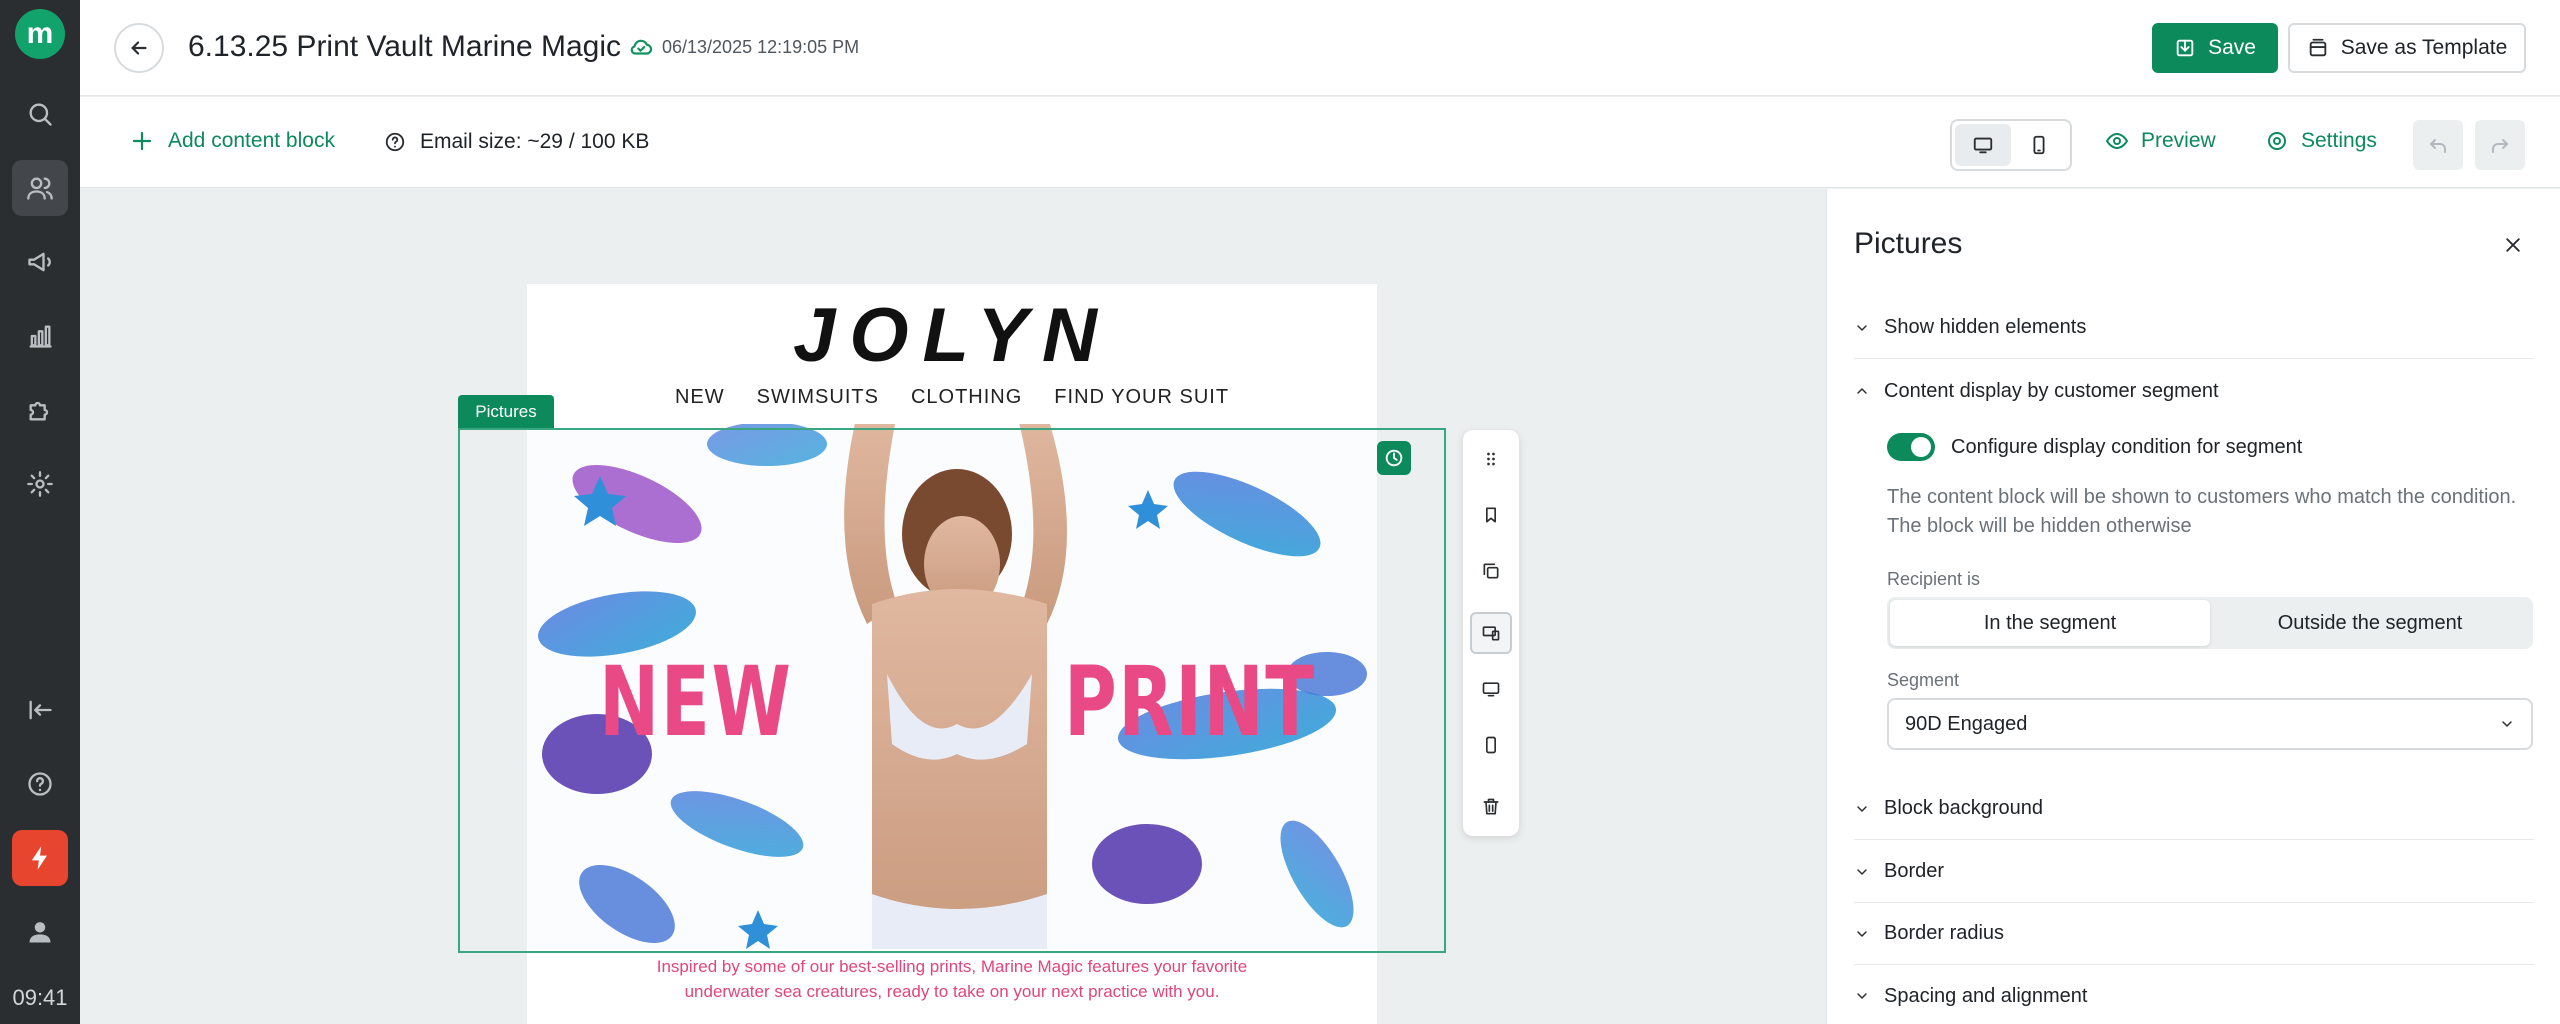 Image resolution: width=2560 pixels, height=1024 pixels. I want to click on lightning-icon, so click(40, 858).